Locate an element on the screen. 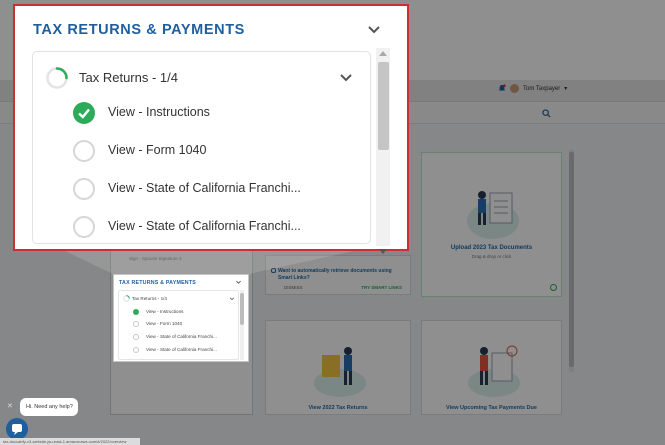  try-smart-links-button: TRY SMART LINKS is located at coordinates (381, 287).